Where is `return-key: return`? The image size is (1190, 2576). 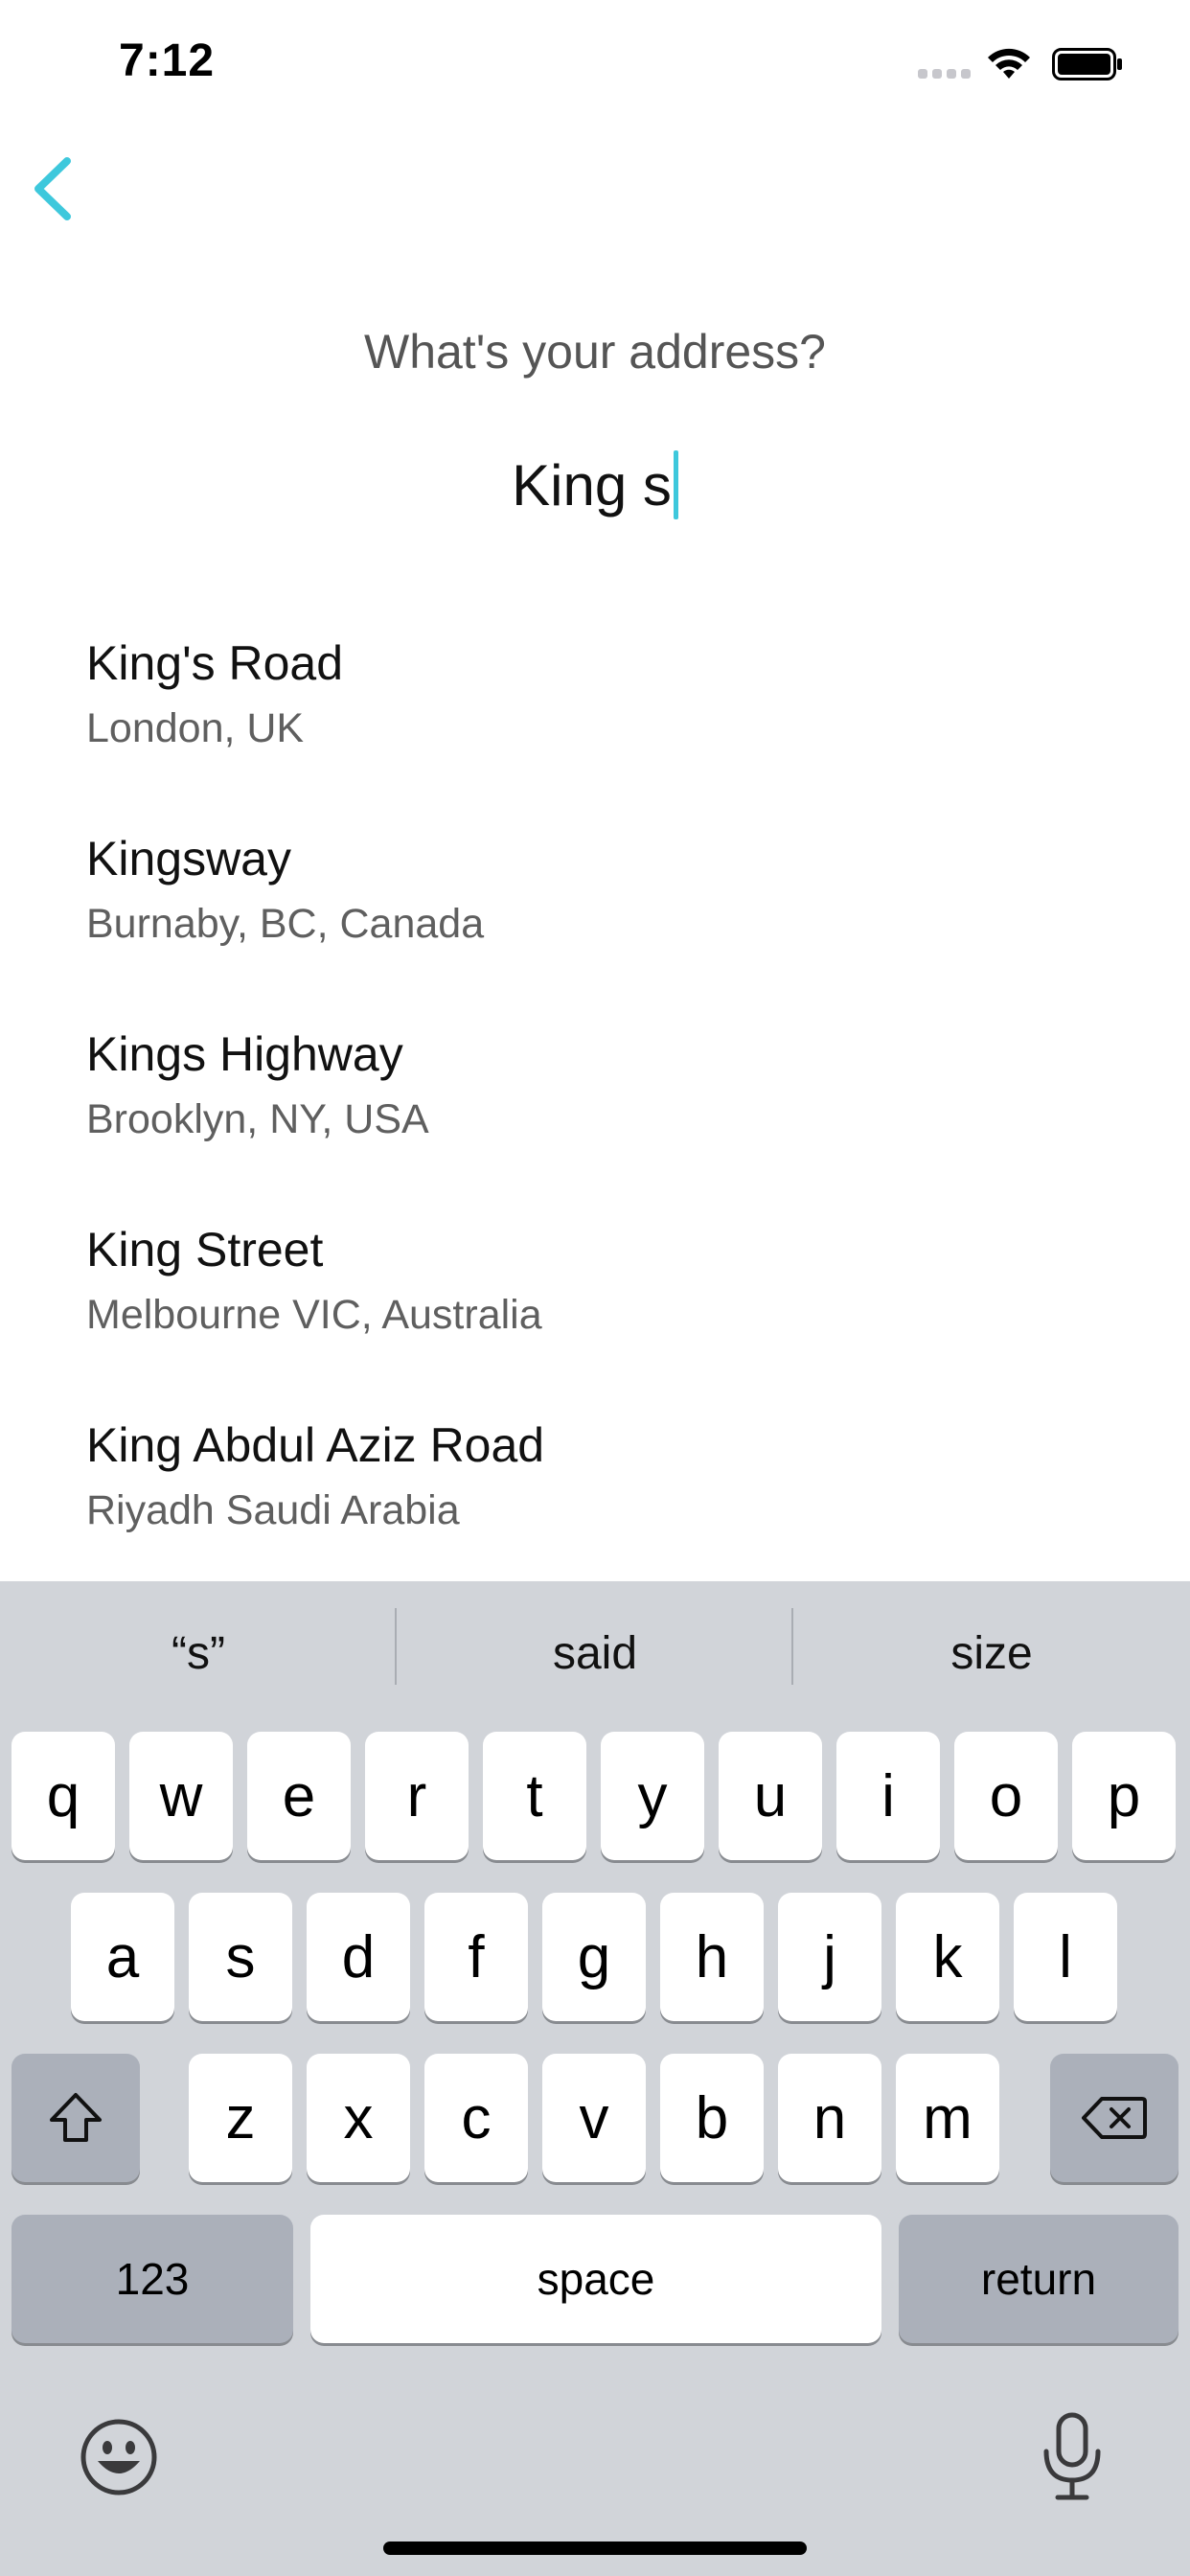 return-key: return is located at coordinates (1039, 2279).